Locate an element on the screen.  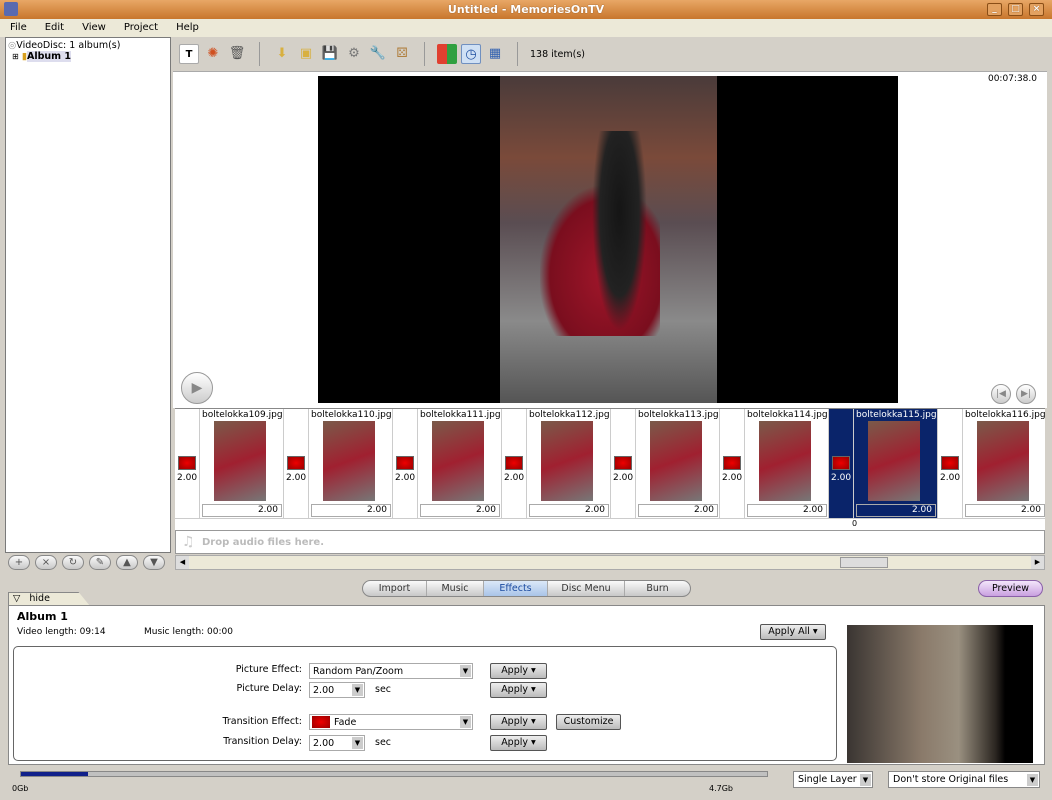
list-view-icon: ▦ is located at coordinates (495, 54).